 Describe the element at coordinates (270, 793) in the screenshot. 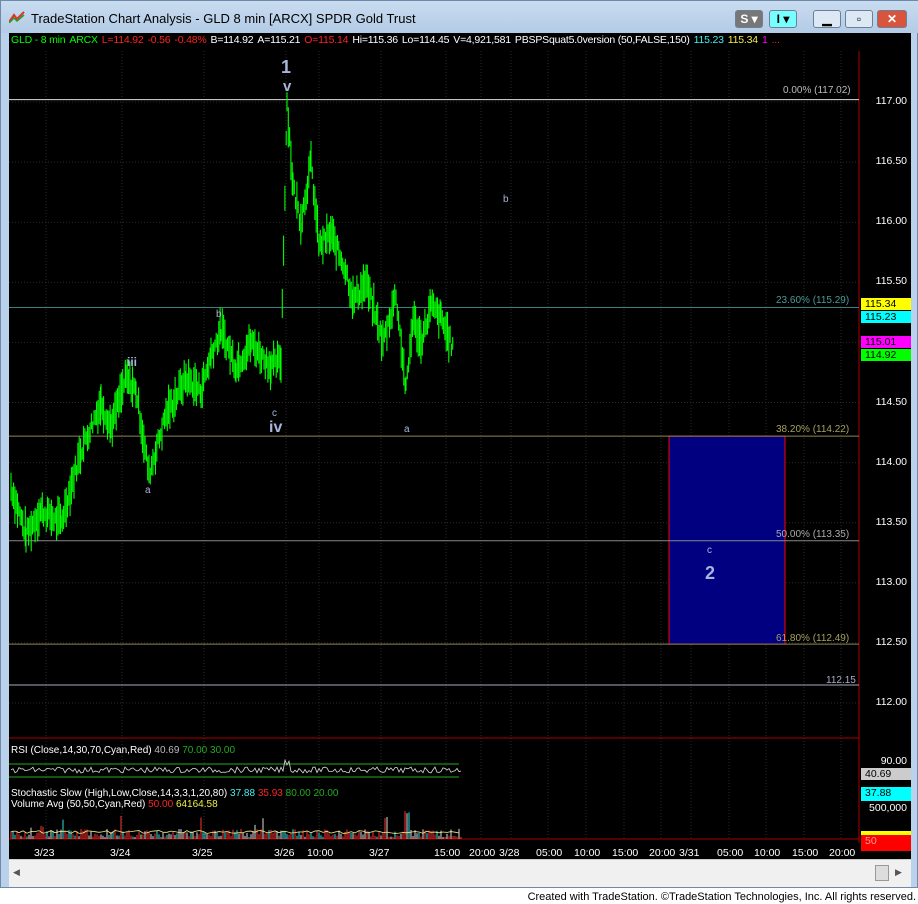

I see `stoch-d: 35.93` at that location.